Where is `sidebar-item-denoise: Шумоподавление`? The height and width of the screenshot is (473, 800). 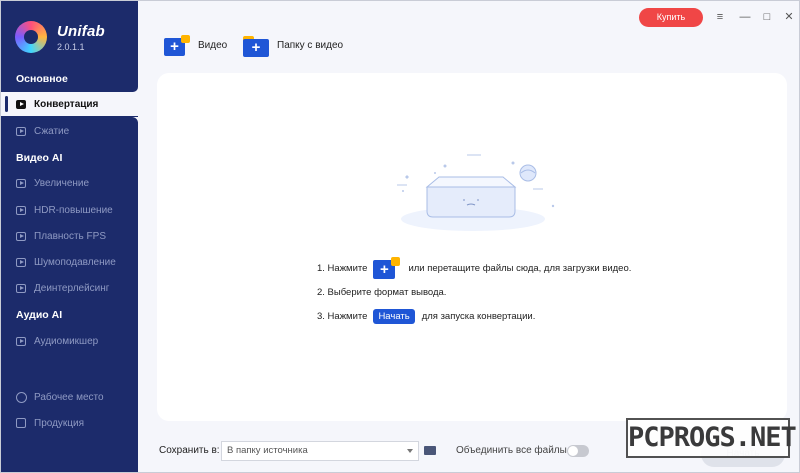 sidebar-item-denoise: Шумоподавление is located at coordinates (69, 262).